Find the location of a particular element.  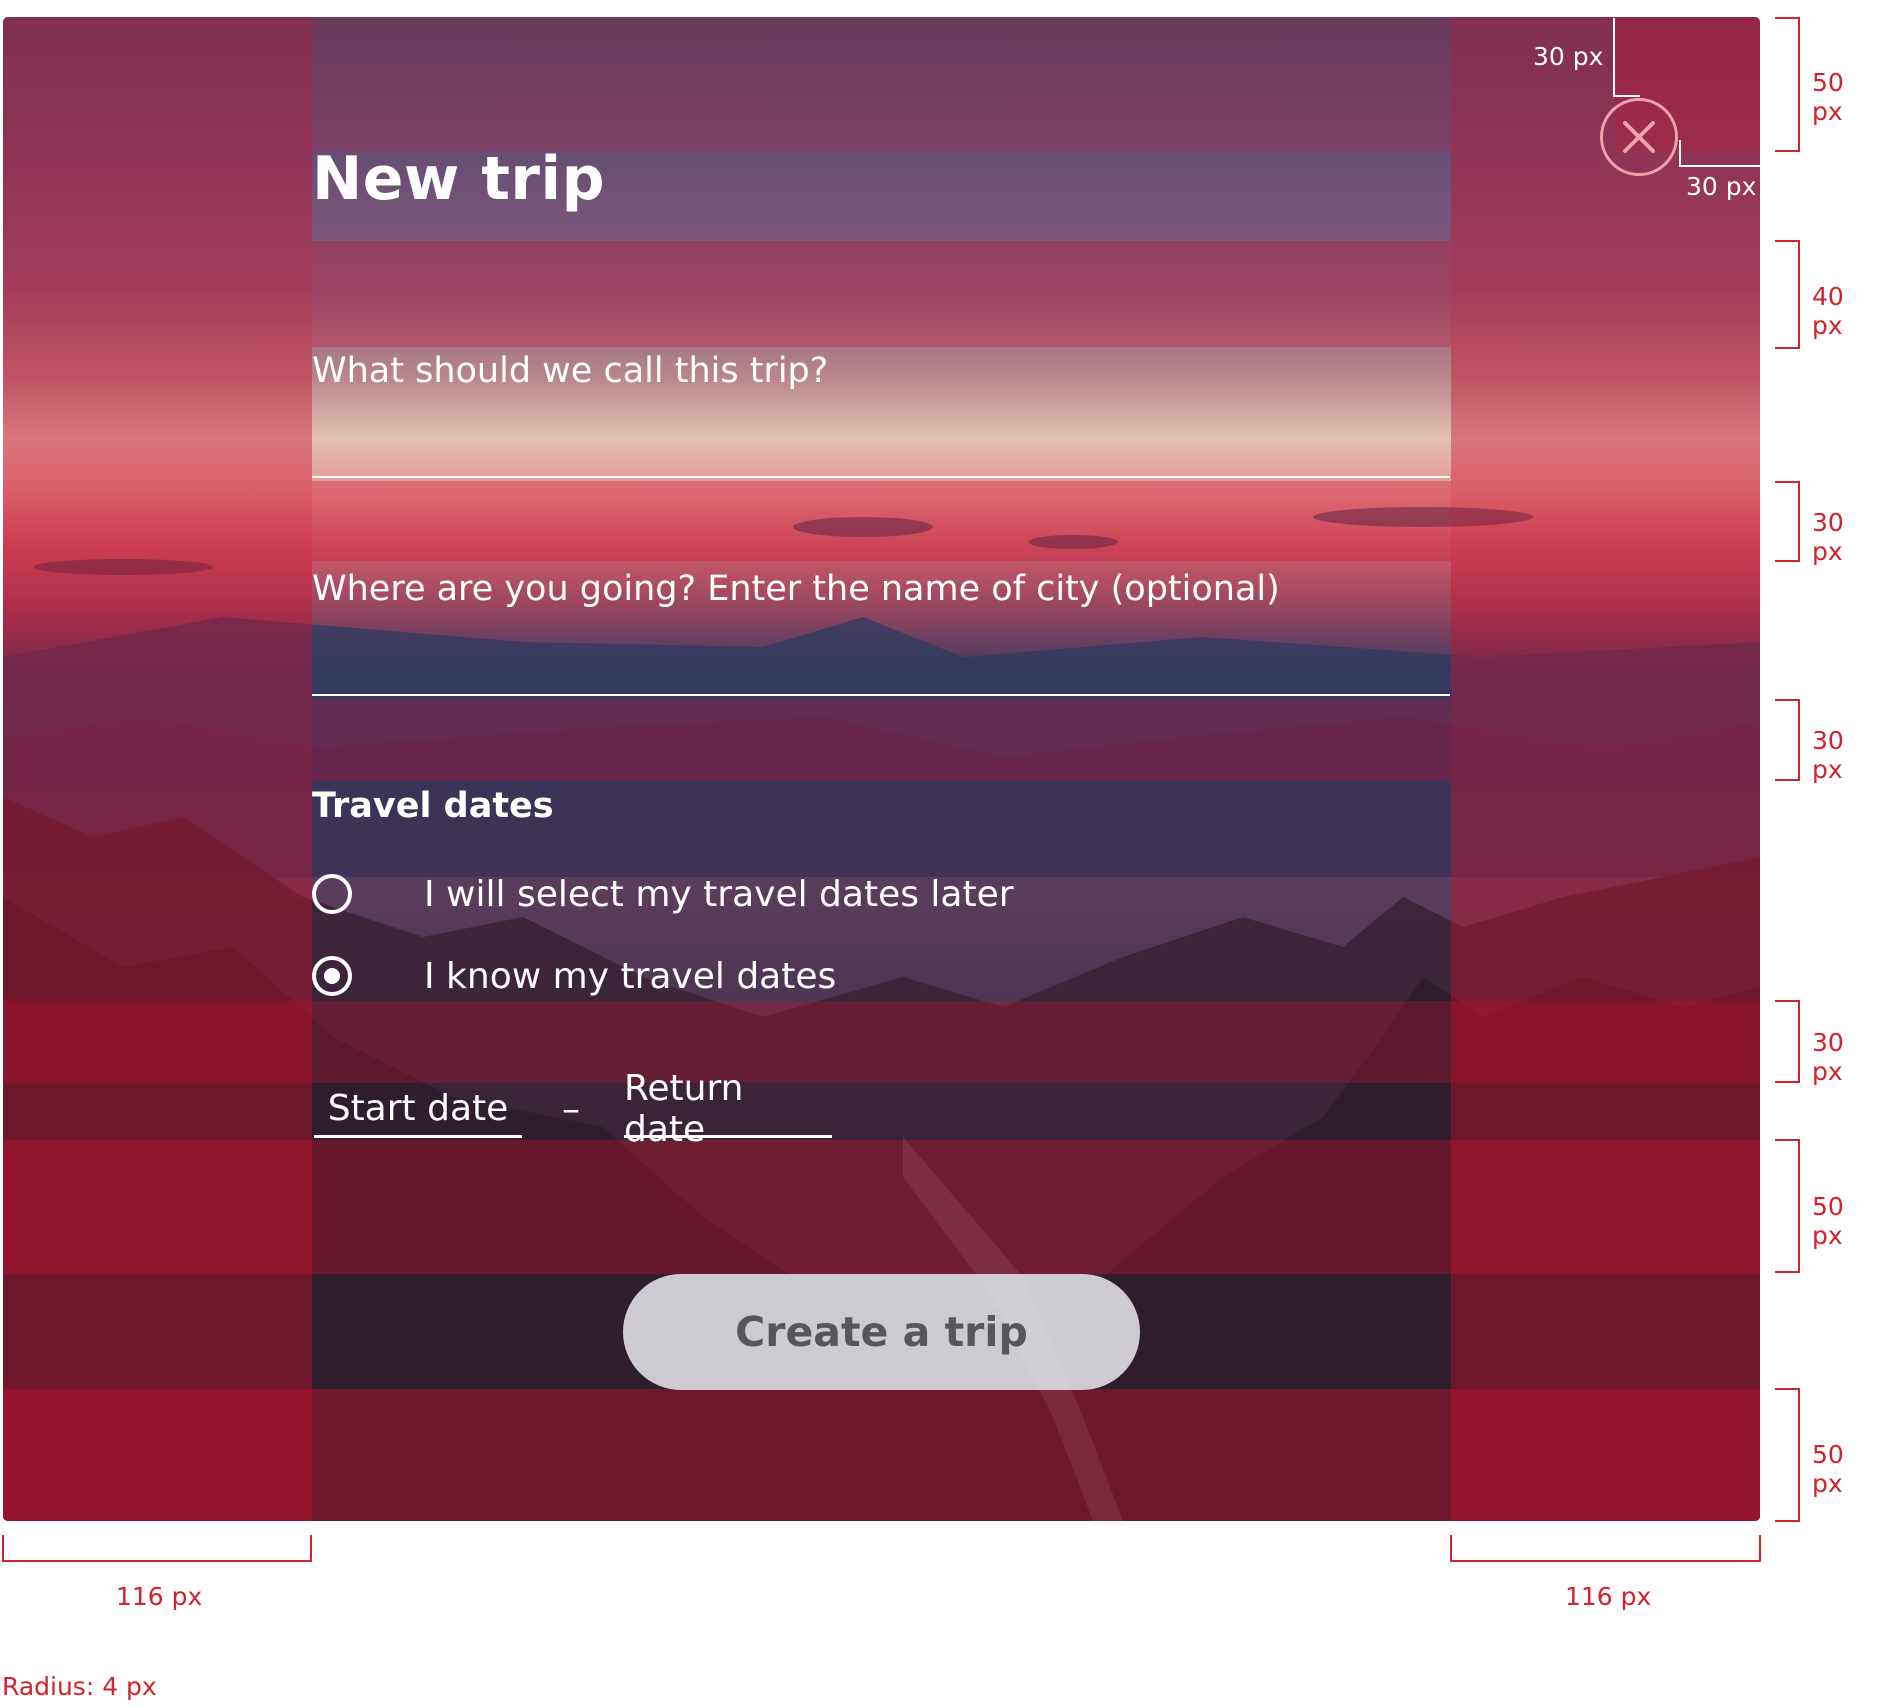

annotation-gap-3: 30 px is located at coordinates (1828, 537).